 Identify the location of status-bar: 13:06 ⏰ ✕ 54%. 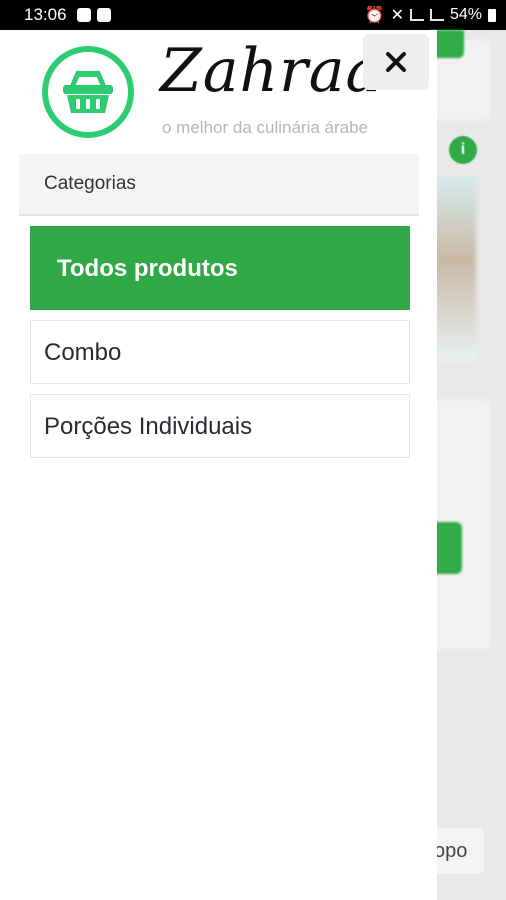
(253, 15).